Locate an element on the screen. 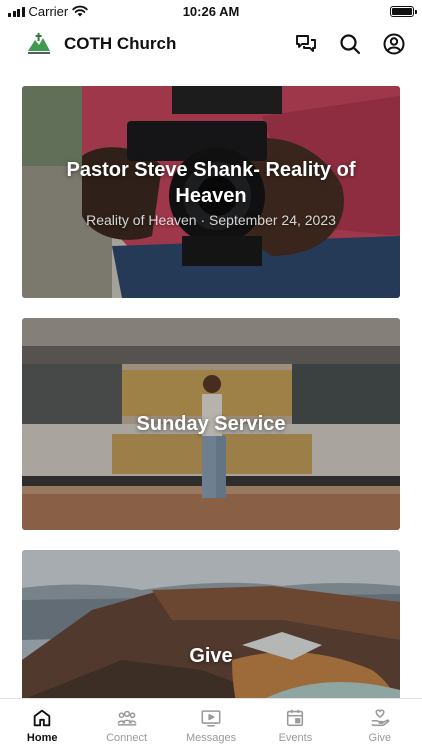  tab-give: Give is located at coordinates (380, 724).